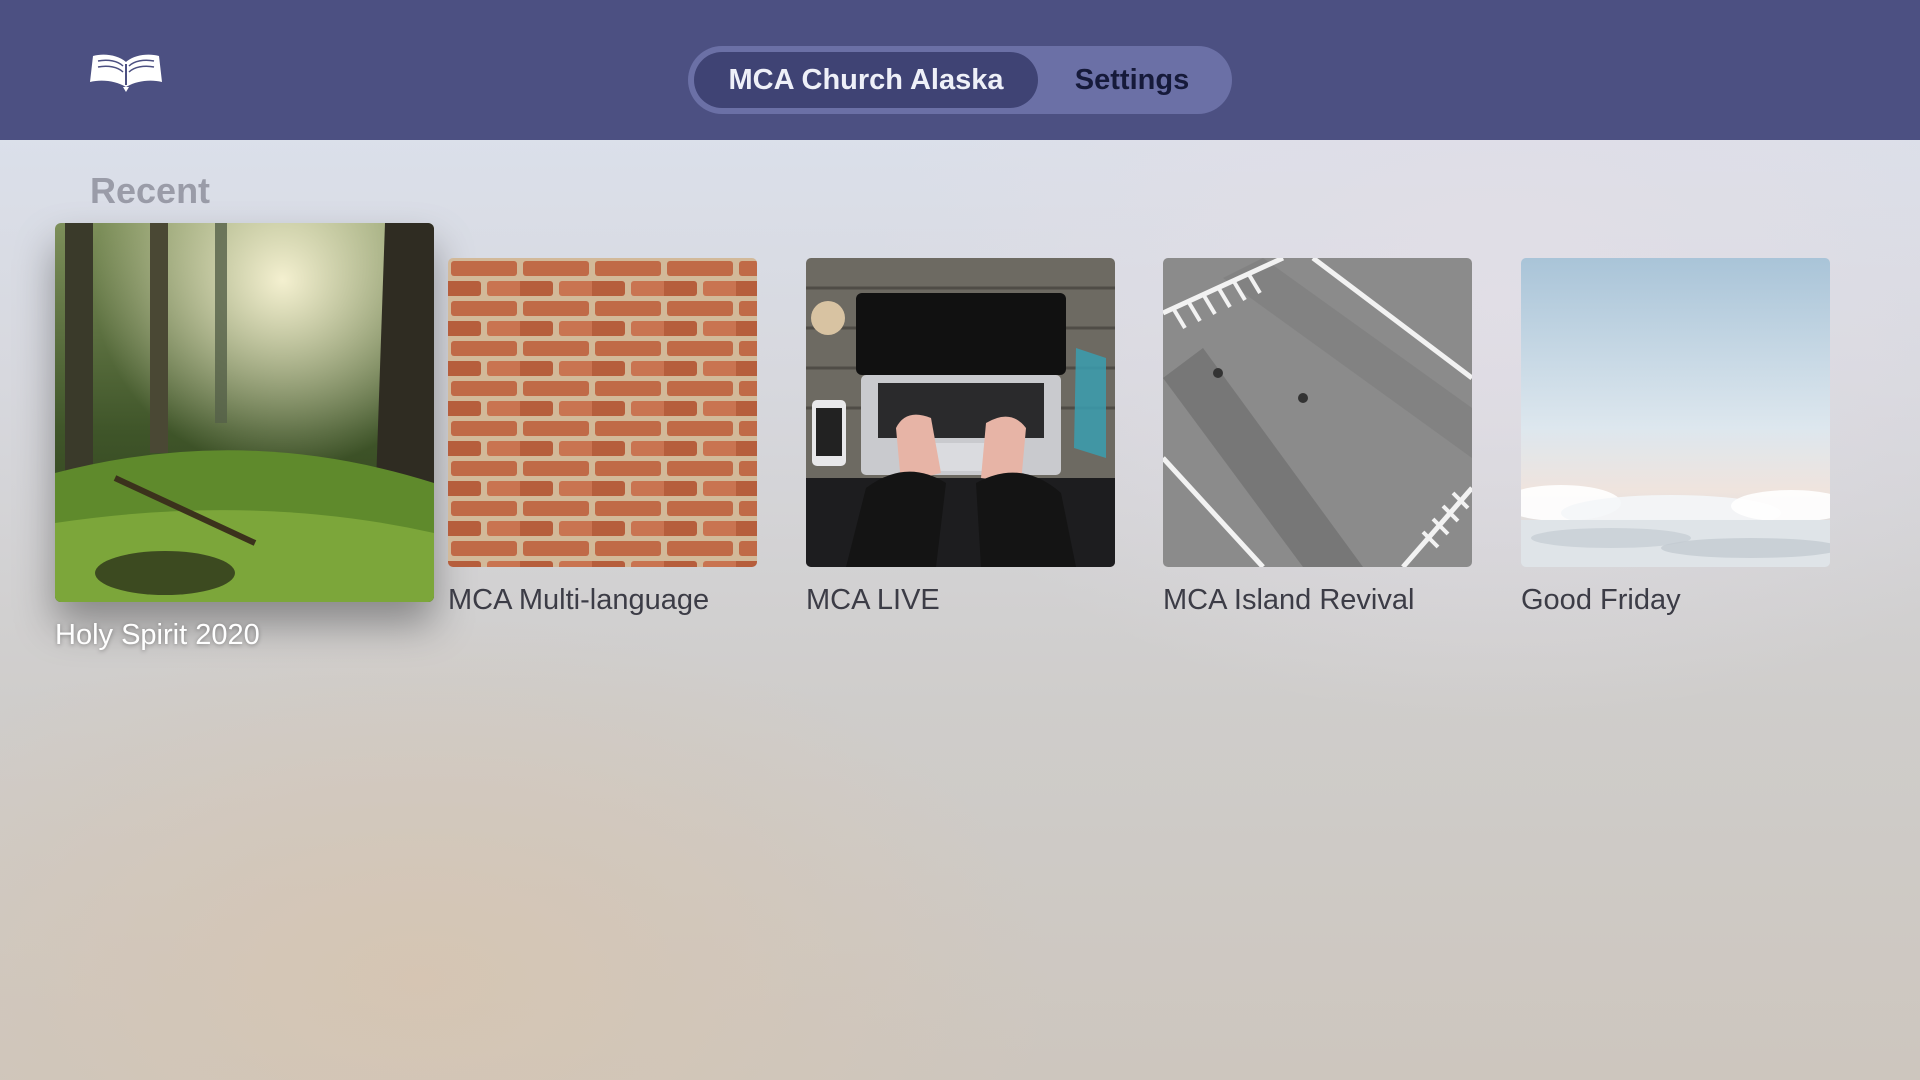  Describe the element at coordinates (1601, 600) in the screenshot. I see `card-title: Good Friday` at that location.